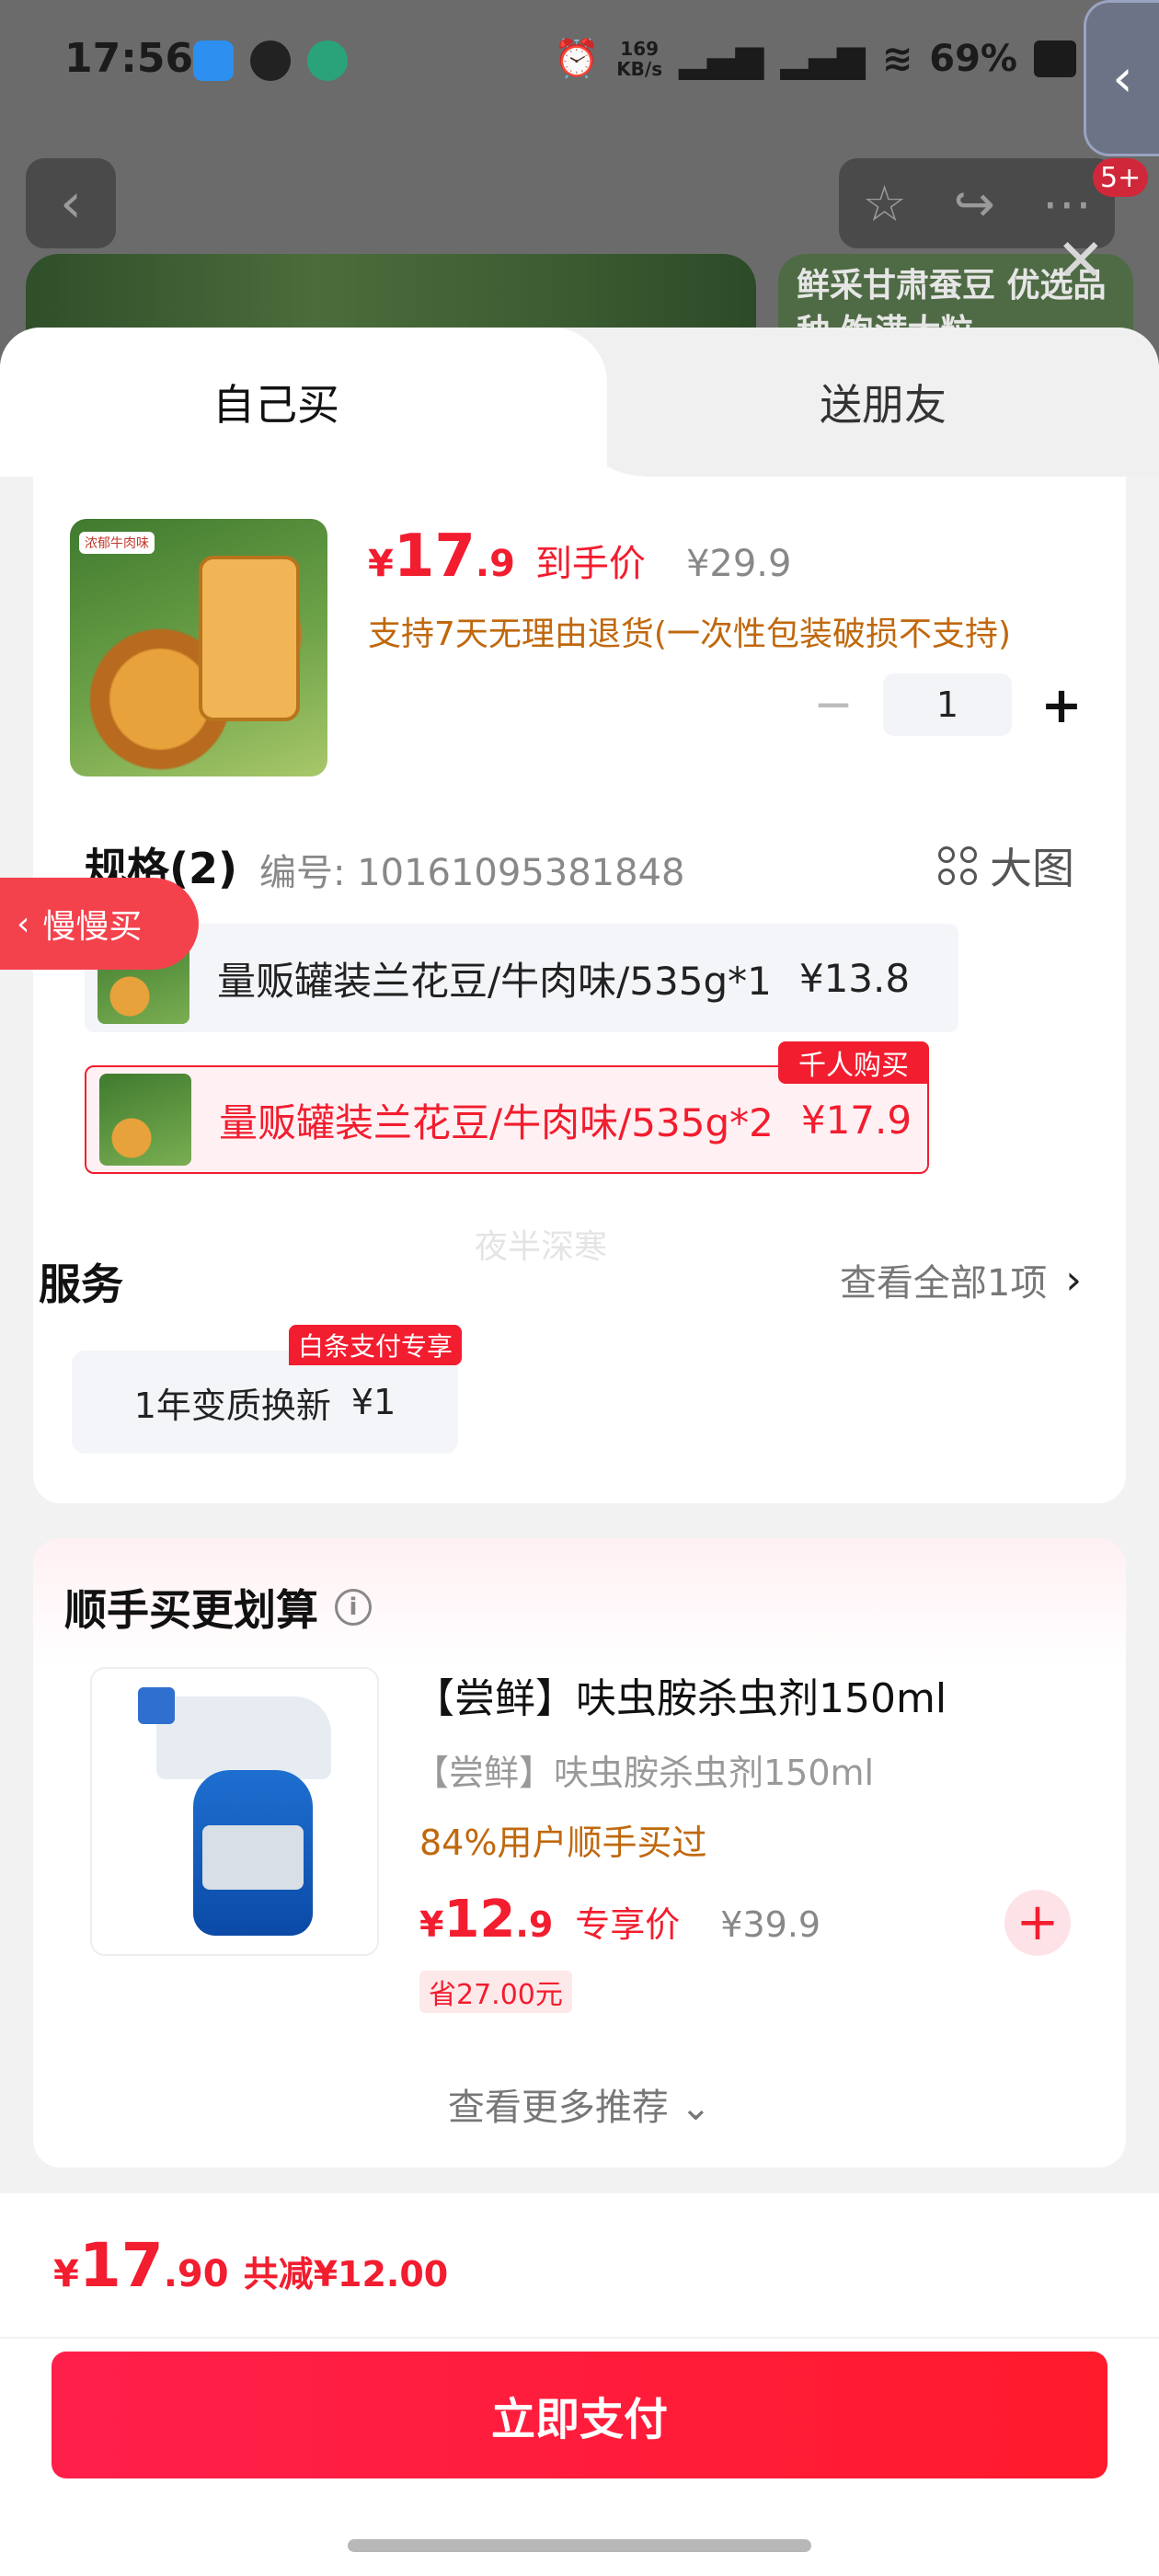 The width and height of the screenshot is (1159, 2576). I want to click on message-badge: 5+, so click(1121, 177).